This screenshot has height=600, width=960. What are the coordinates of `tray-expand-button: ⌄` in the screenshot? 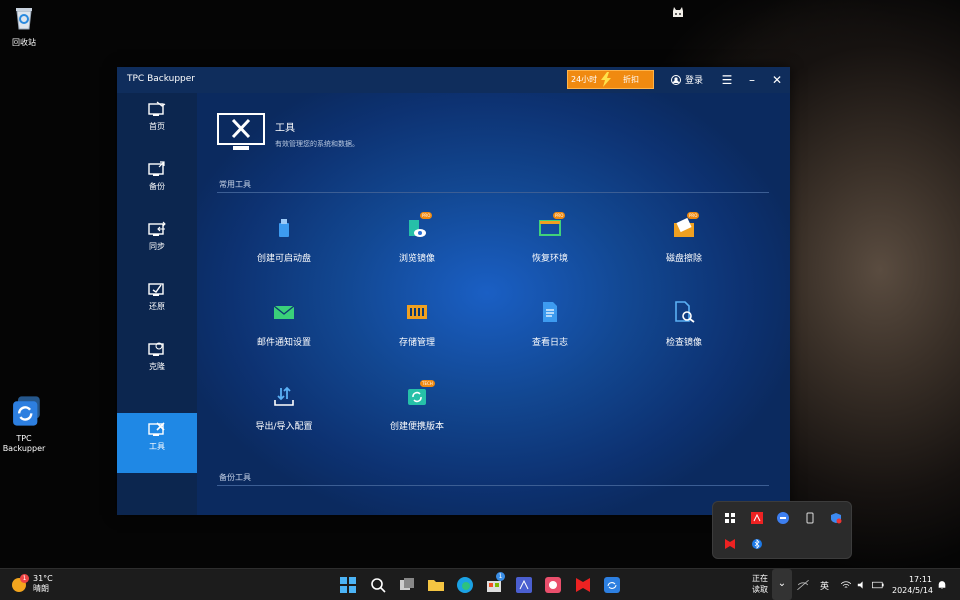 It's located at (782, 584).